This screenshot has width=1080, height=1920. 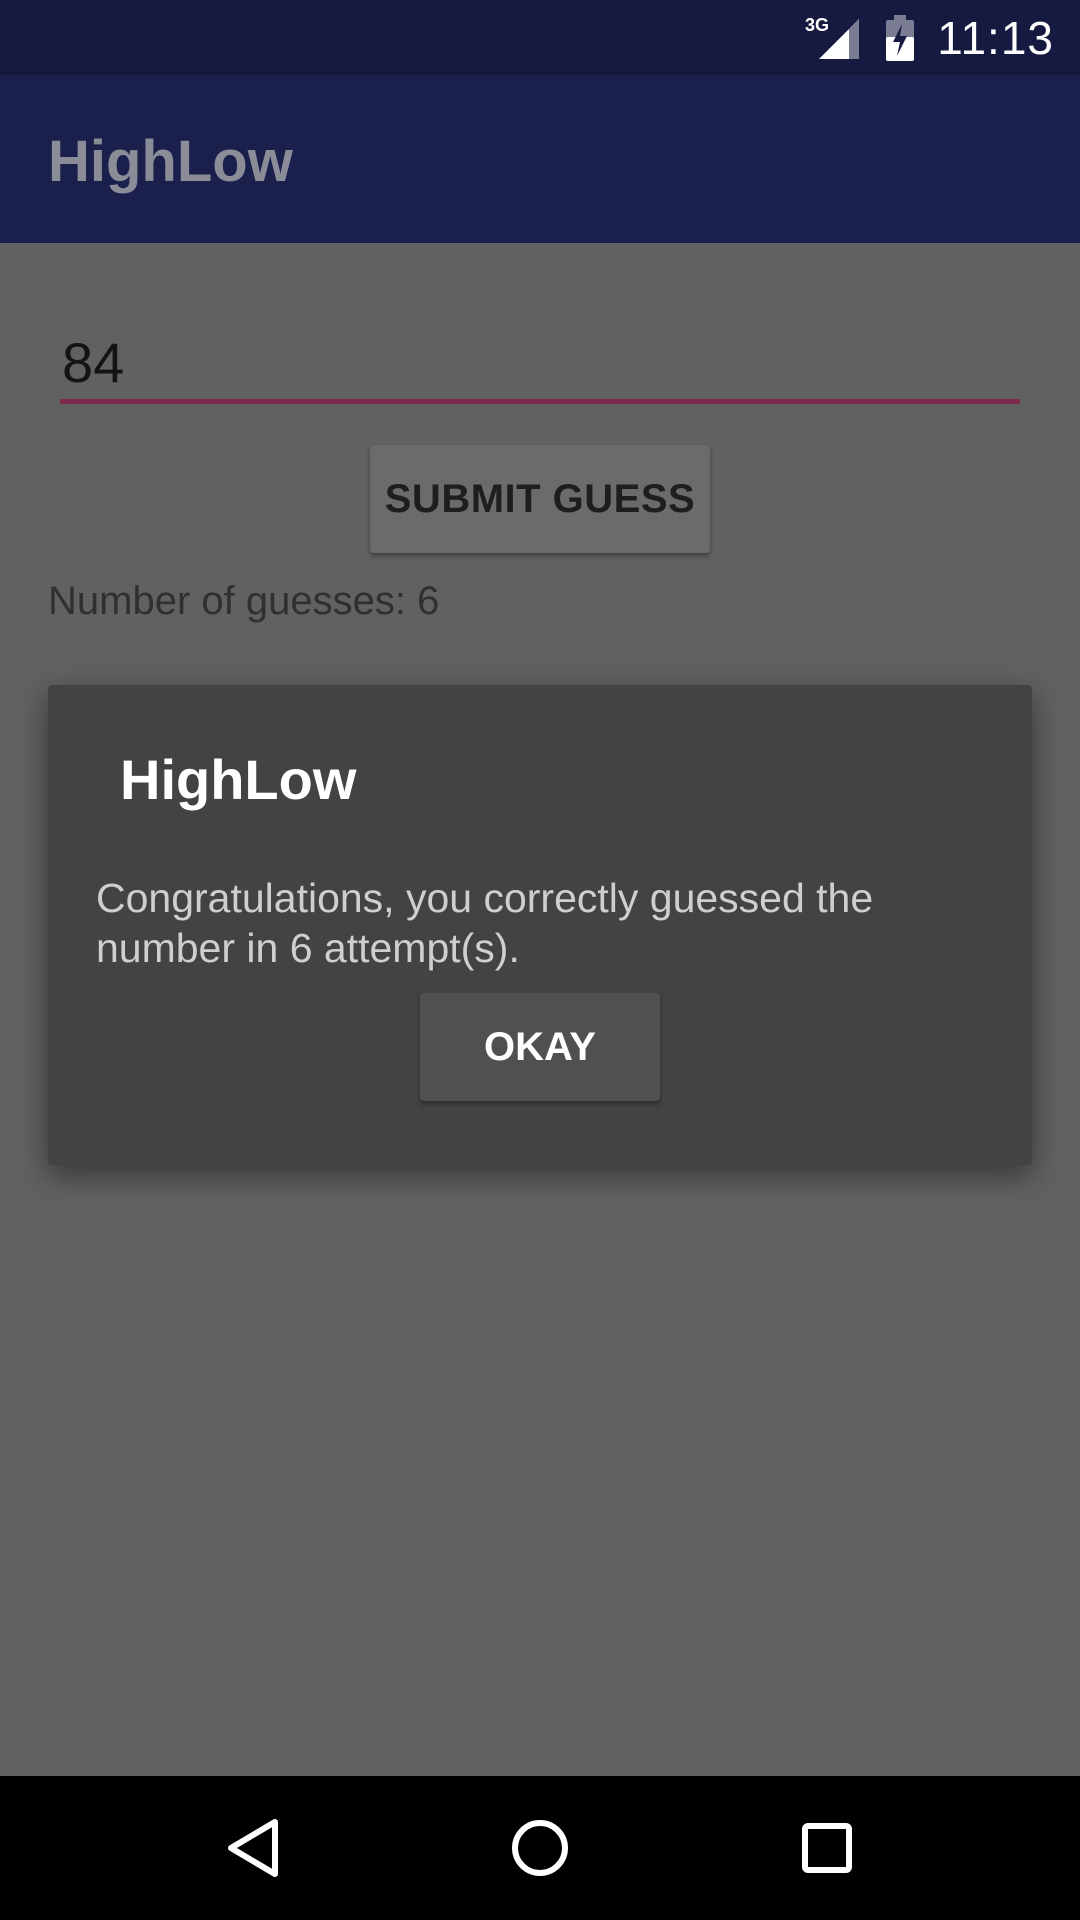 I want to click on app-title: HighLow, so click(x=170, y=161).